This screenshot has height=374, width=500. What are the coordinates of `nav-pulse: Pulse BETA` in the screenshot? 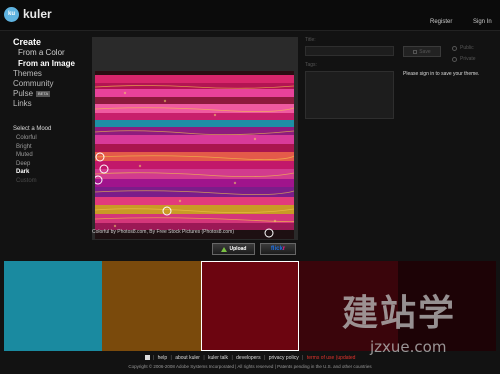 It's located at (44, 94).